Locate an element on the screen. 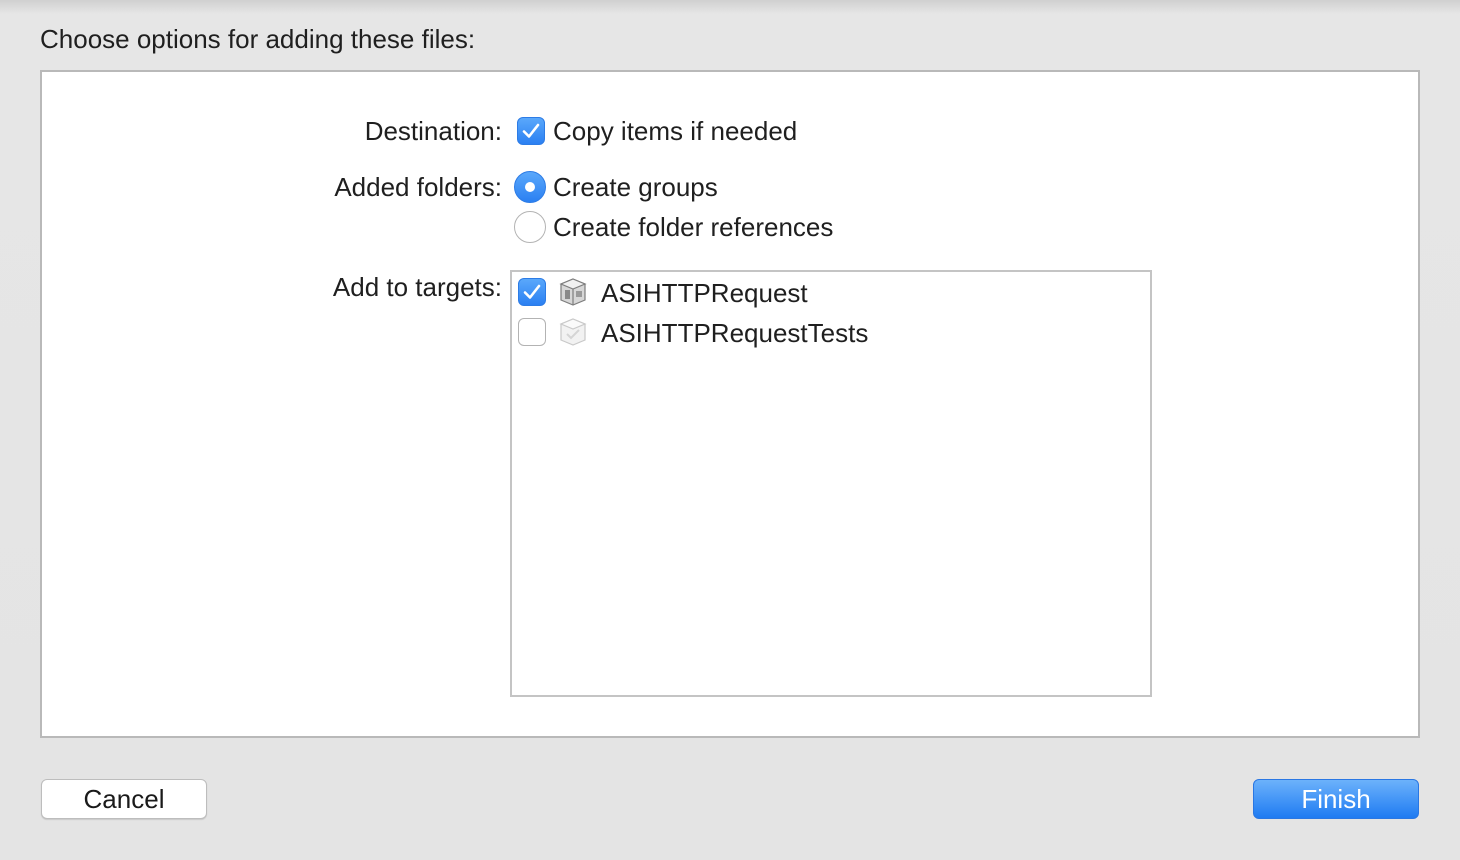 The height and width of the screenshot is (860, 1460). copy-items-label: Copy items if needed is located at coordinates (675, 131).